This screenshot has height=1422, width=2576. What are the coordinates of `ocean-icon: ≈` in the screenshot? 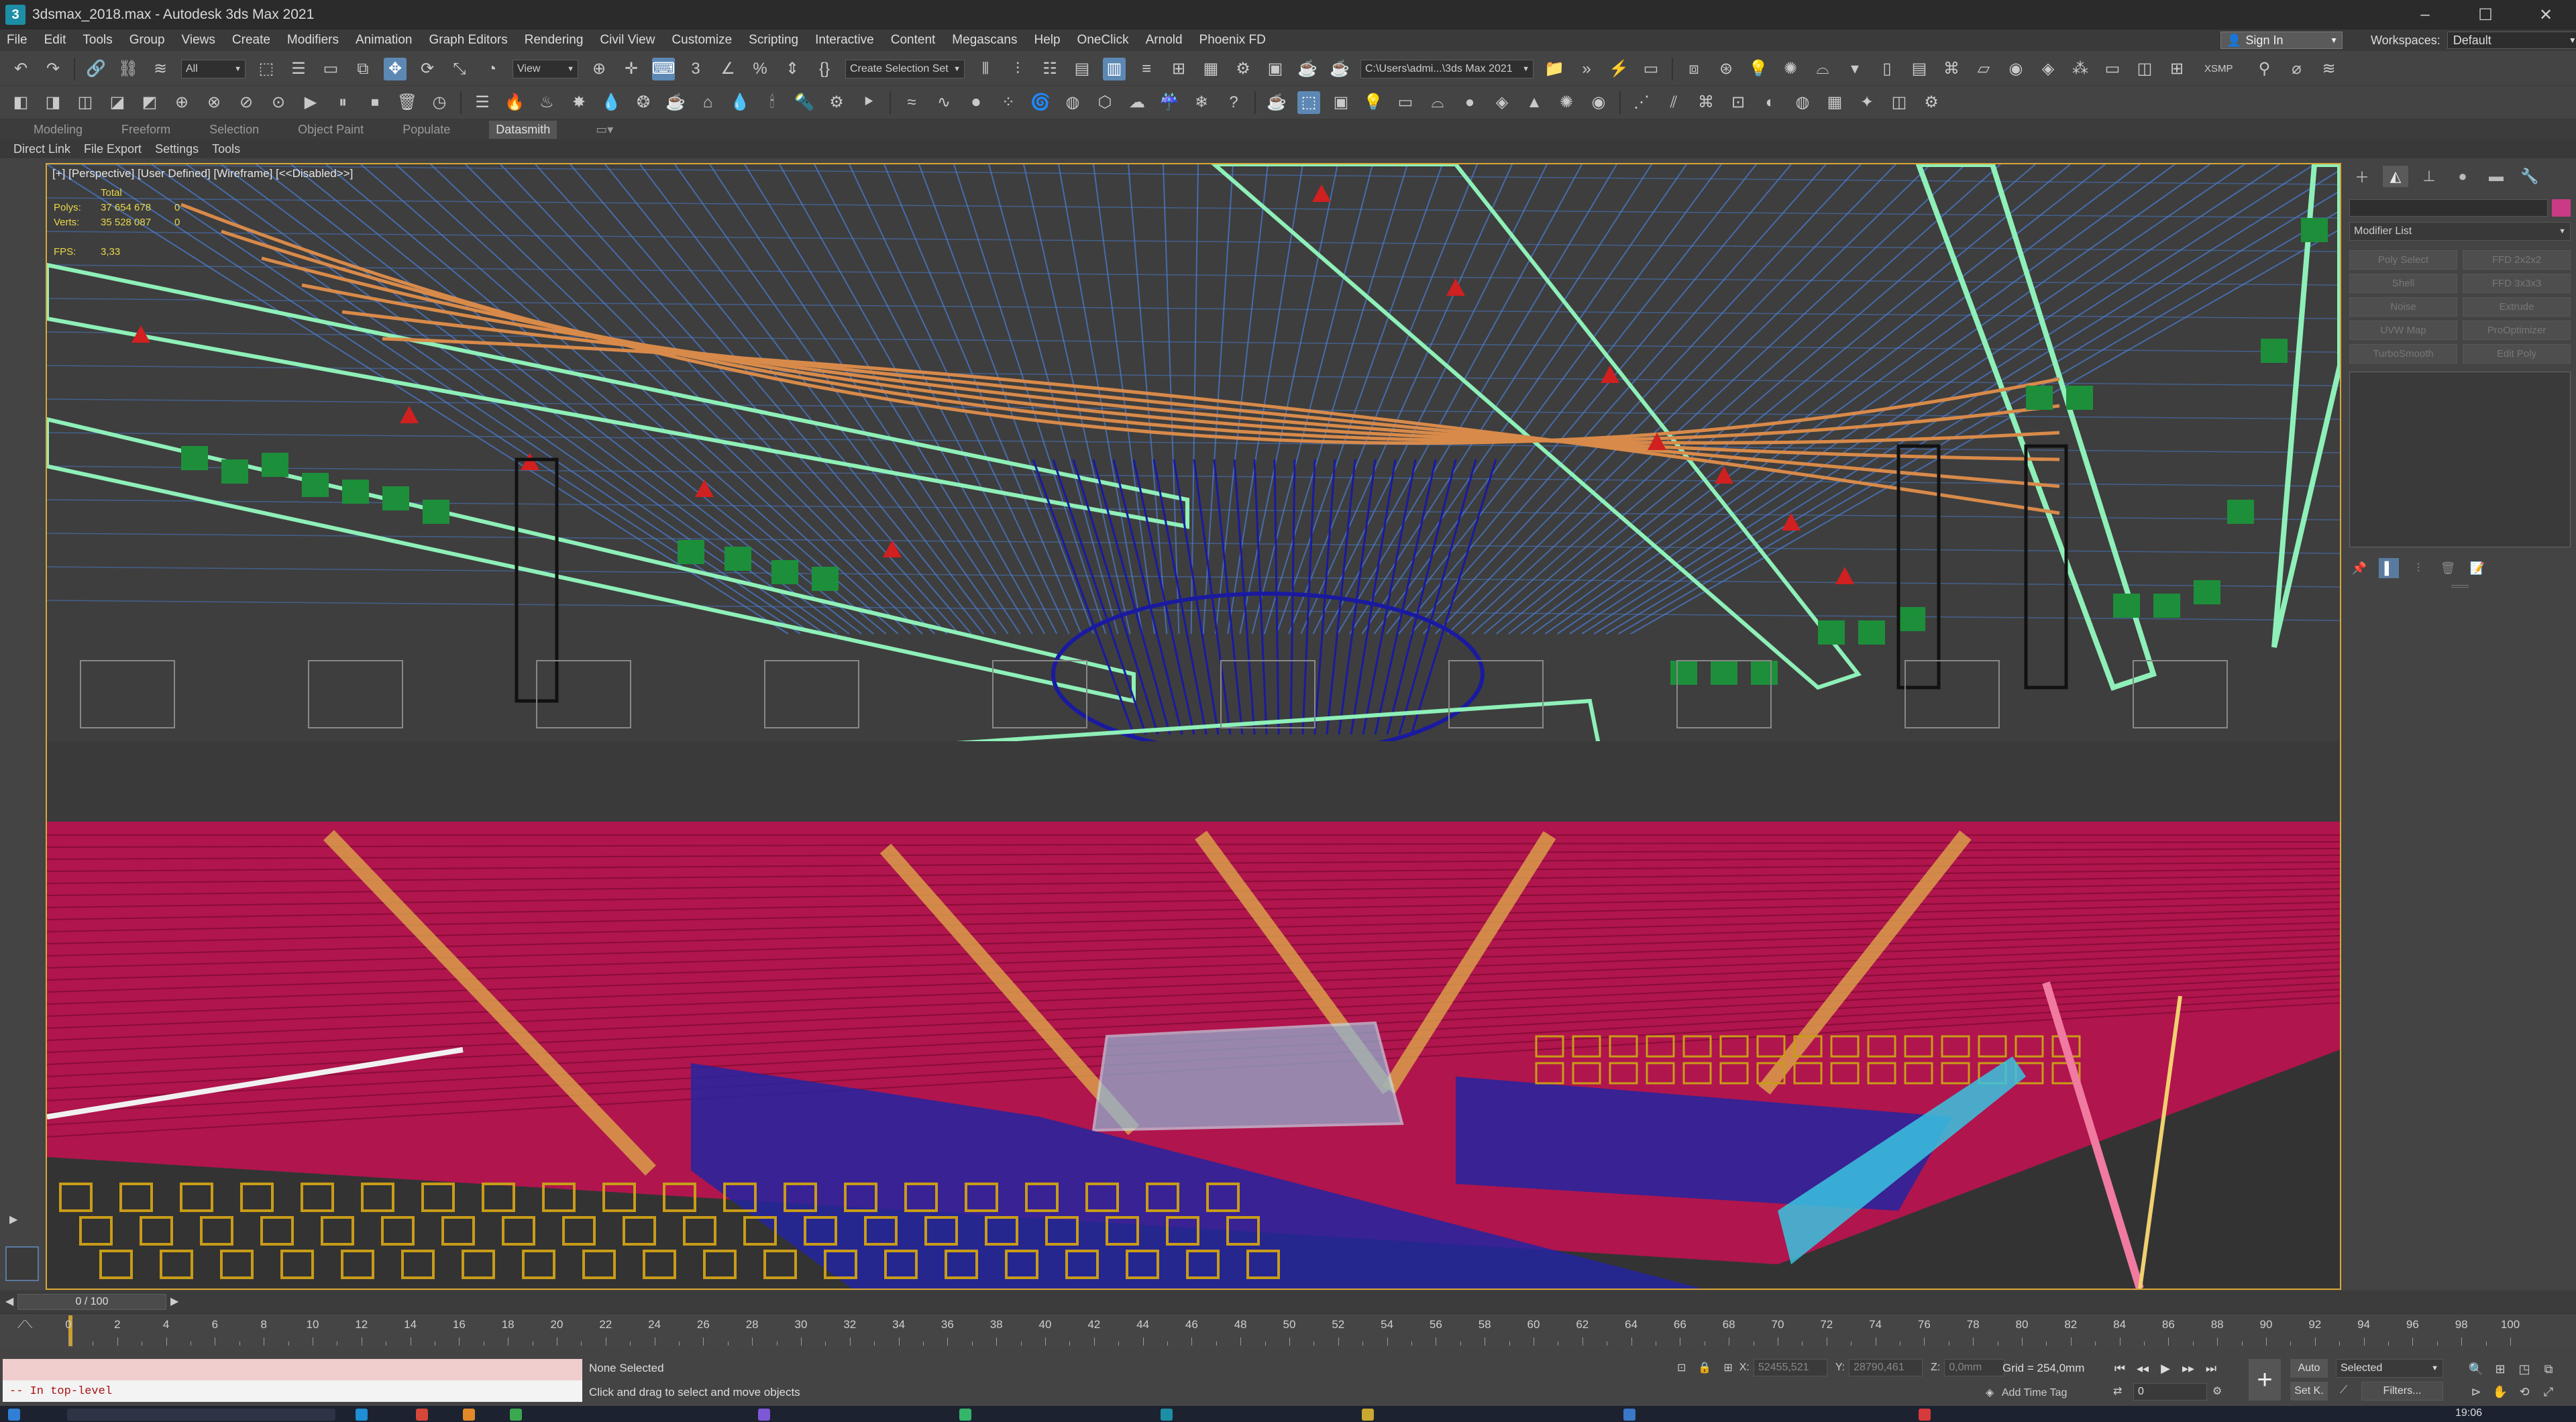 It's located at (911, 103).